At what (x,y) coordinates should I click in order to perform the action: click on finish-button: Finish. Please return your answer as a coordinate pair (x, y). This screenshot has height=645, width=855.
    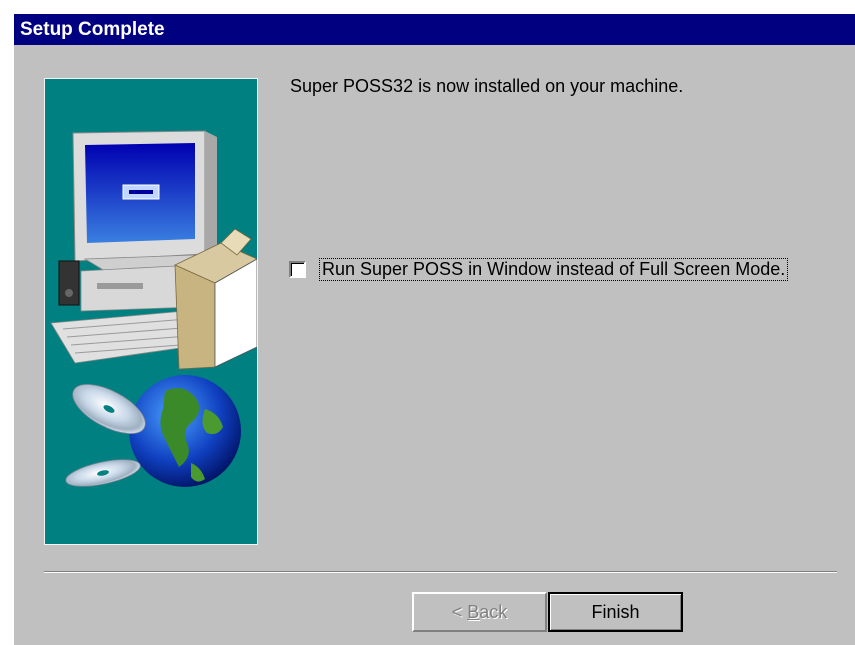
    Looking at the image, I should click on (615, 612).